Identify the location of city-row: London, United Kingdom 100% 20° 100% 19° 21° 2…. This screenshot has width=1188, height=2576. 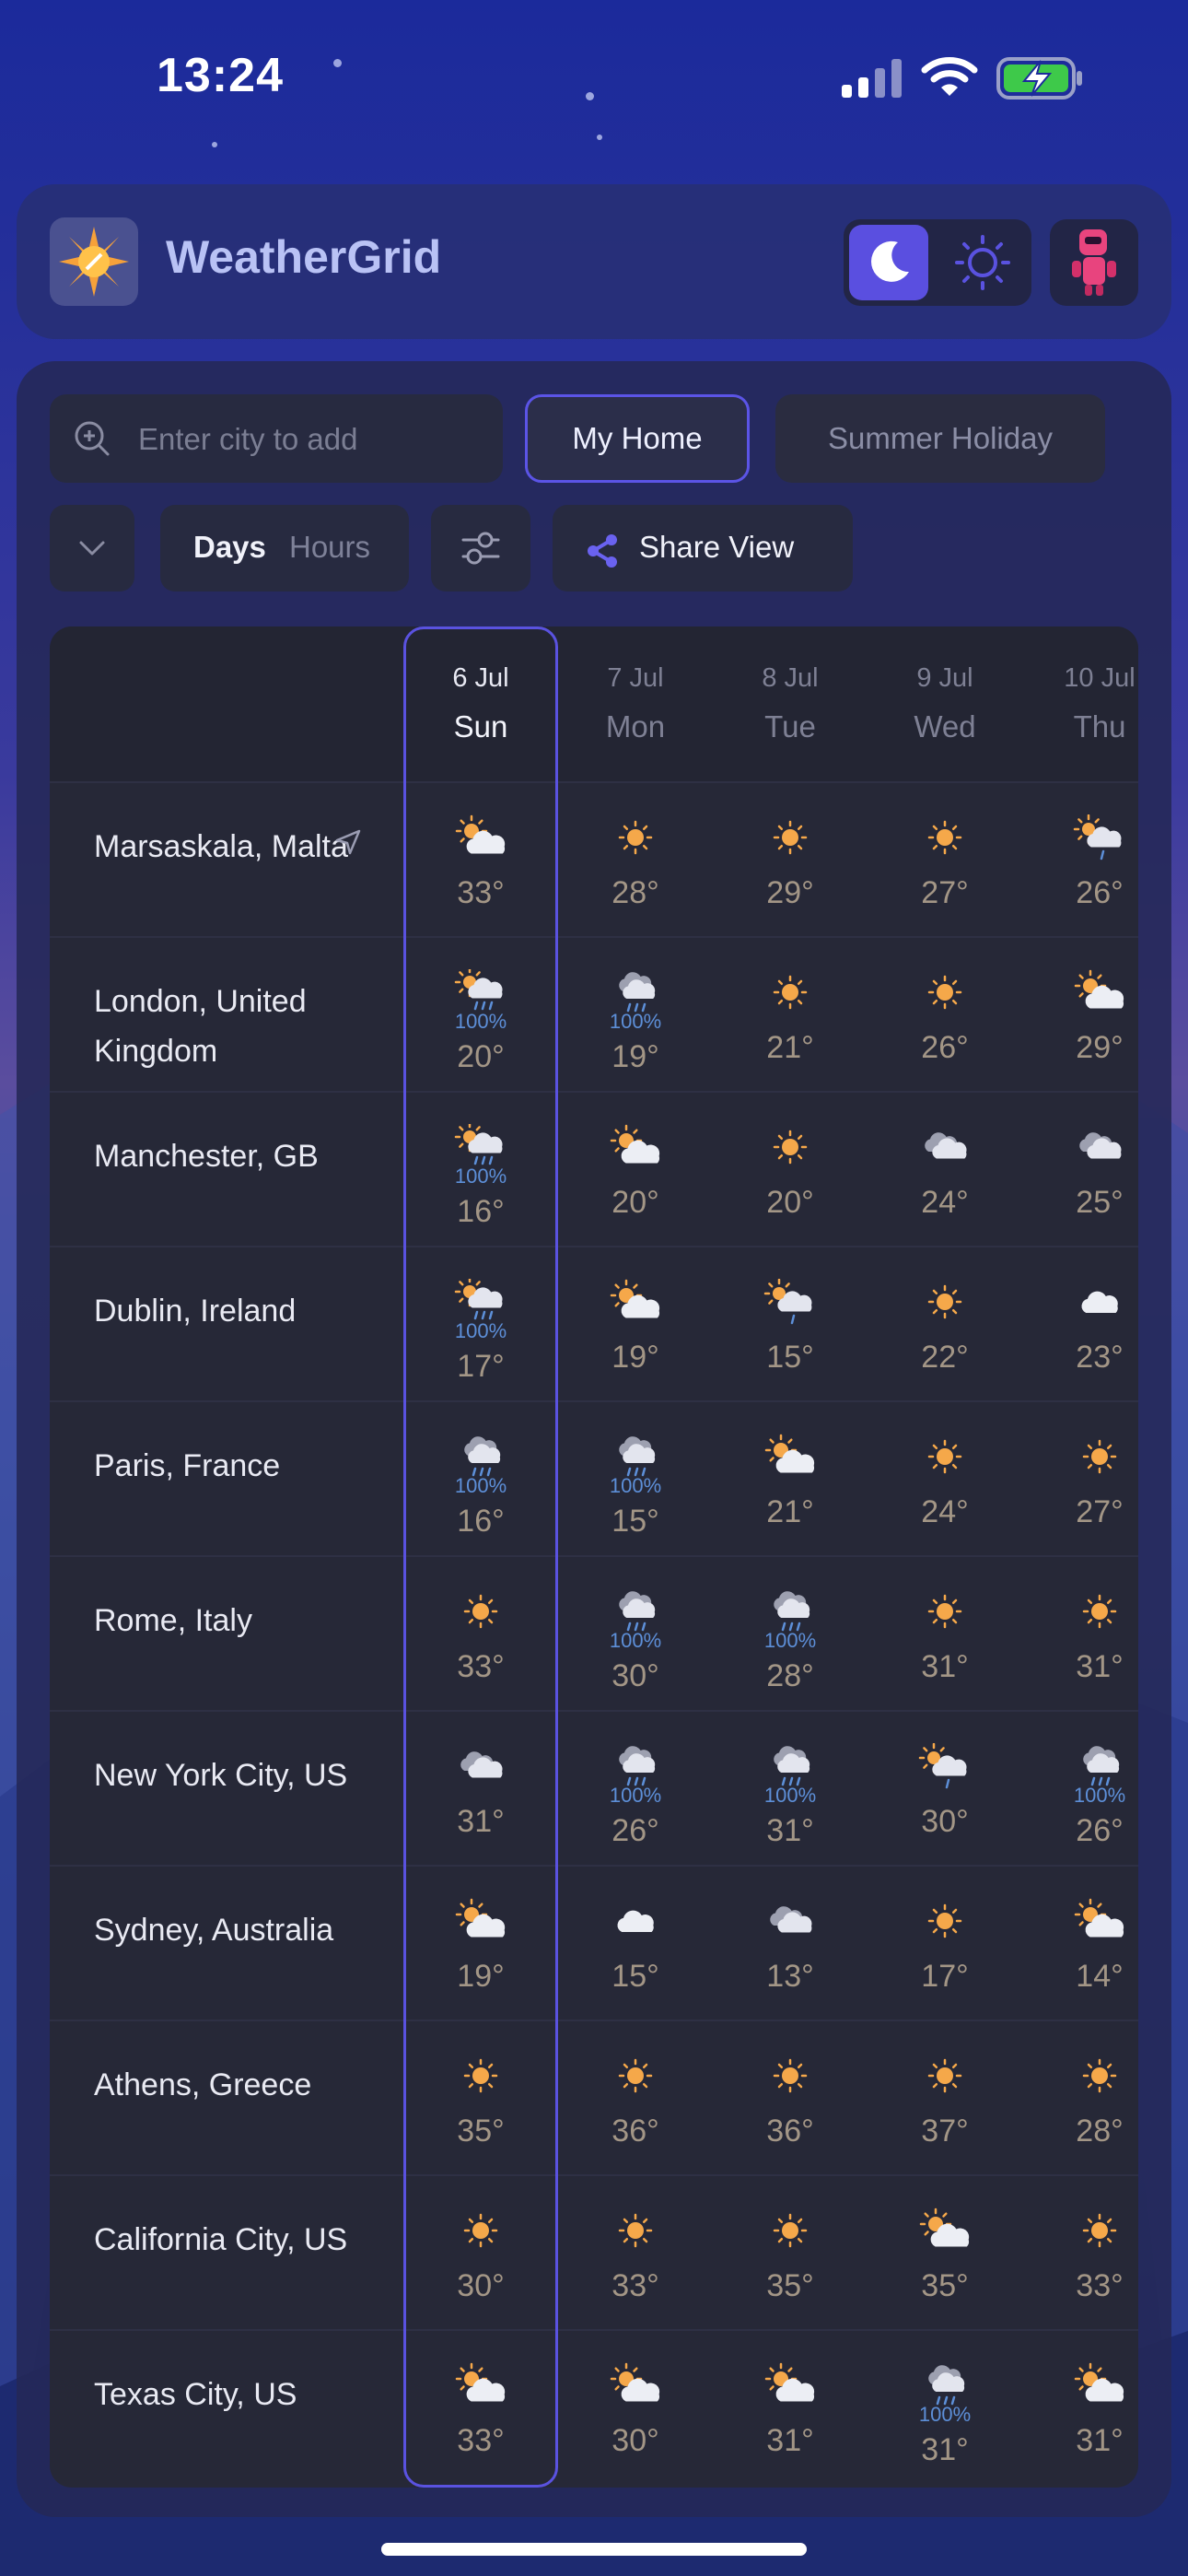
(594, 1013).